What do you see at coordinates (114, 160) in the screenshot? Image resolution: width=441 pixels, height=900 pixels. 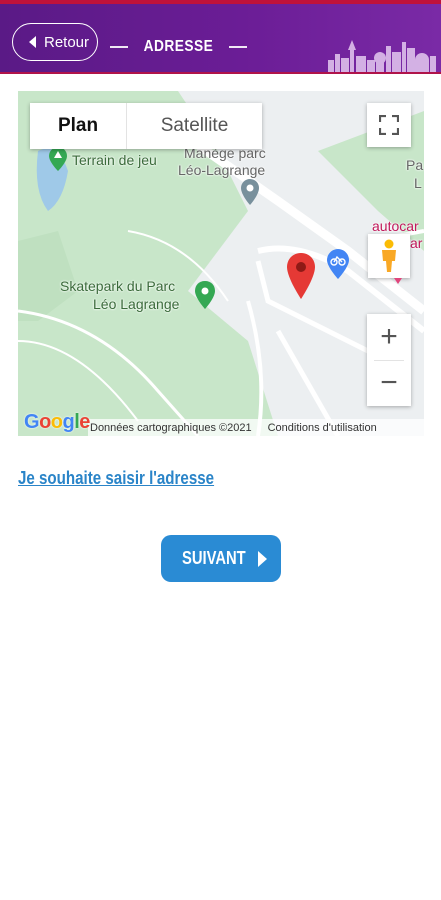 I see `map-label-playground: Terrain de jeu` at bounding box center [114, 160].